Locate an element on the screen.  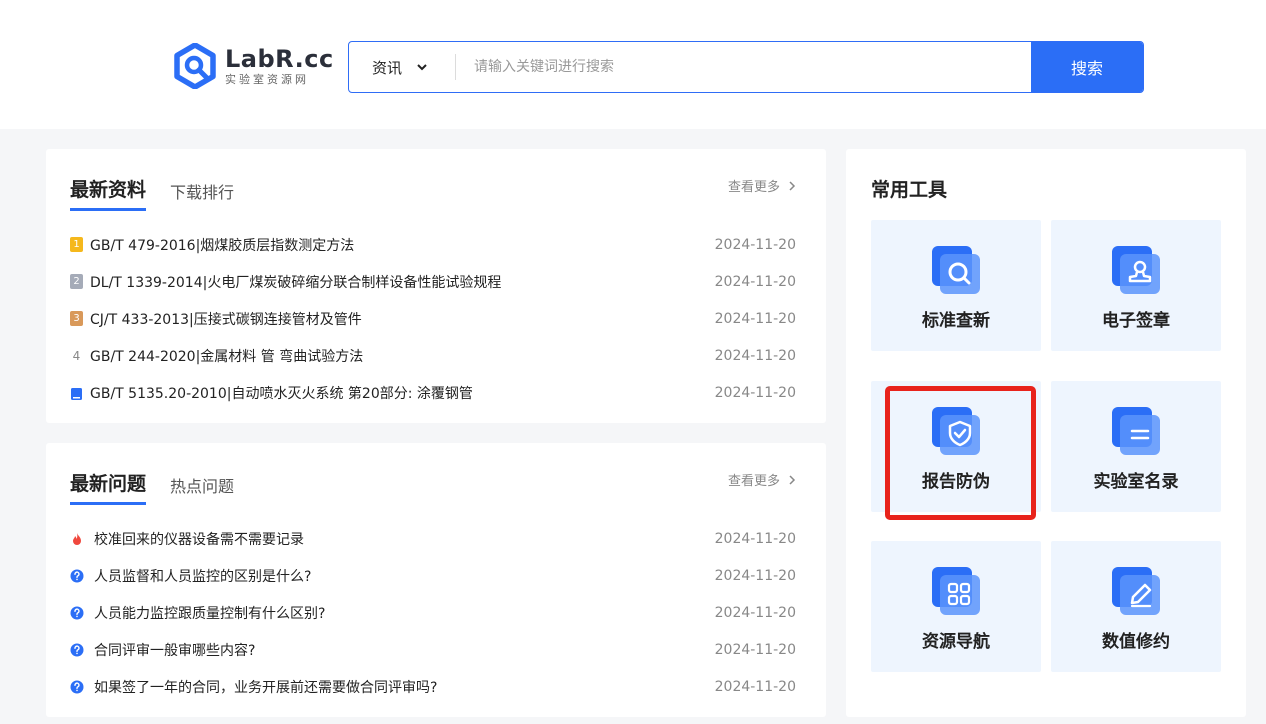
list-item: 合同评审一般审哪些内容? 2024-11-20 is located at coordinates (433, 650).